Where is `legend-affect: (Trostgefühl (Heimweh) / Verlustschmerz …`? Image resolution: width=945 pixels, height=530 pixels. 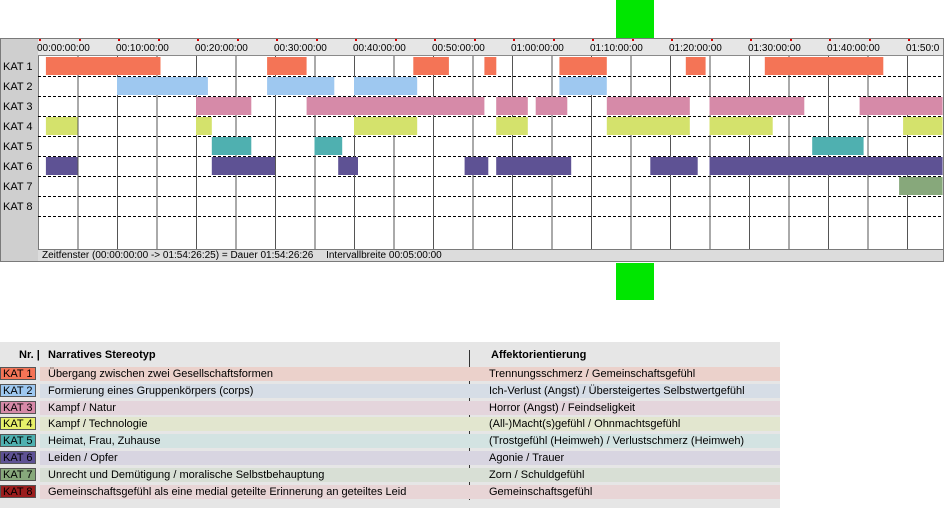
legend-affect: (Trostgefühl (Heimweh) / Verlustschmerz … is located at coordinates (617, 441).